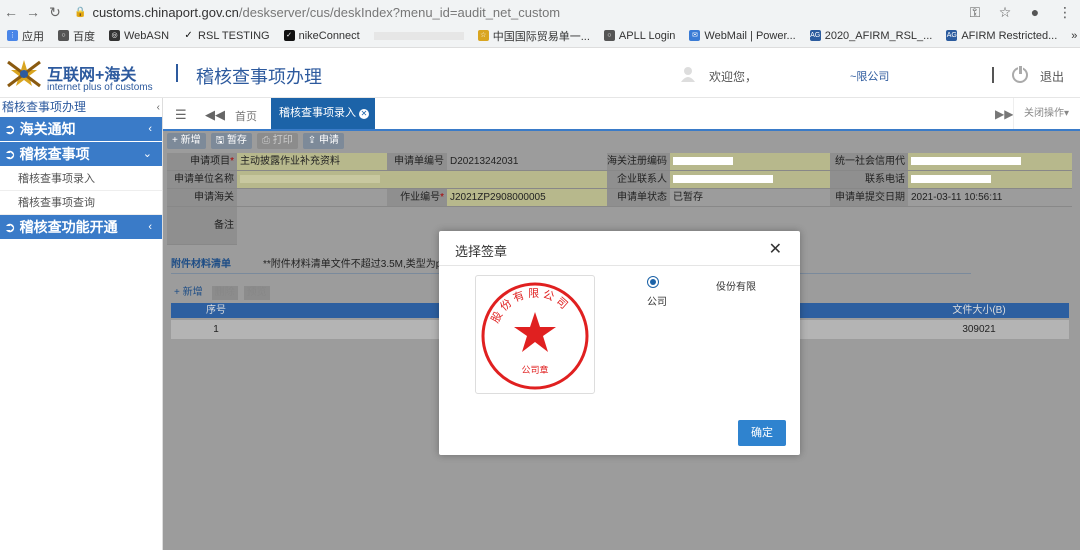 The width and height of the screenshot is (1080, 550). I want to click on sidebar-item-entry: 稽核查事项录入, so click(81, 179).